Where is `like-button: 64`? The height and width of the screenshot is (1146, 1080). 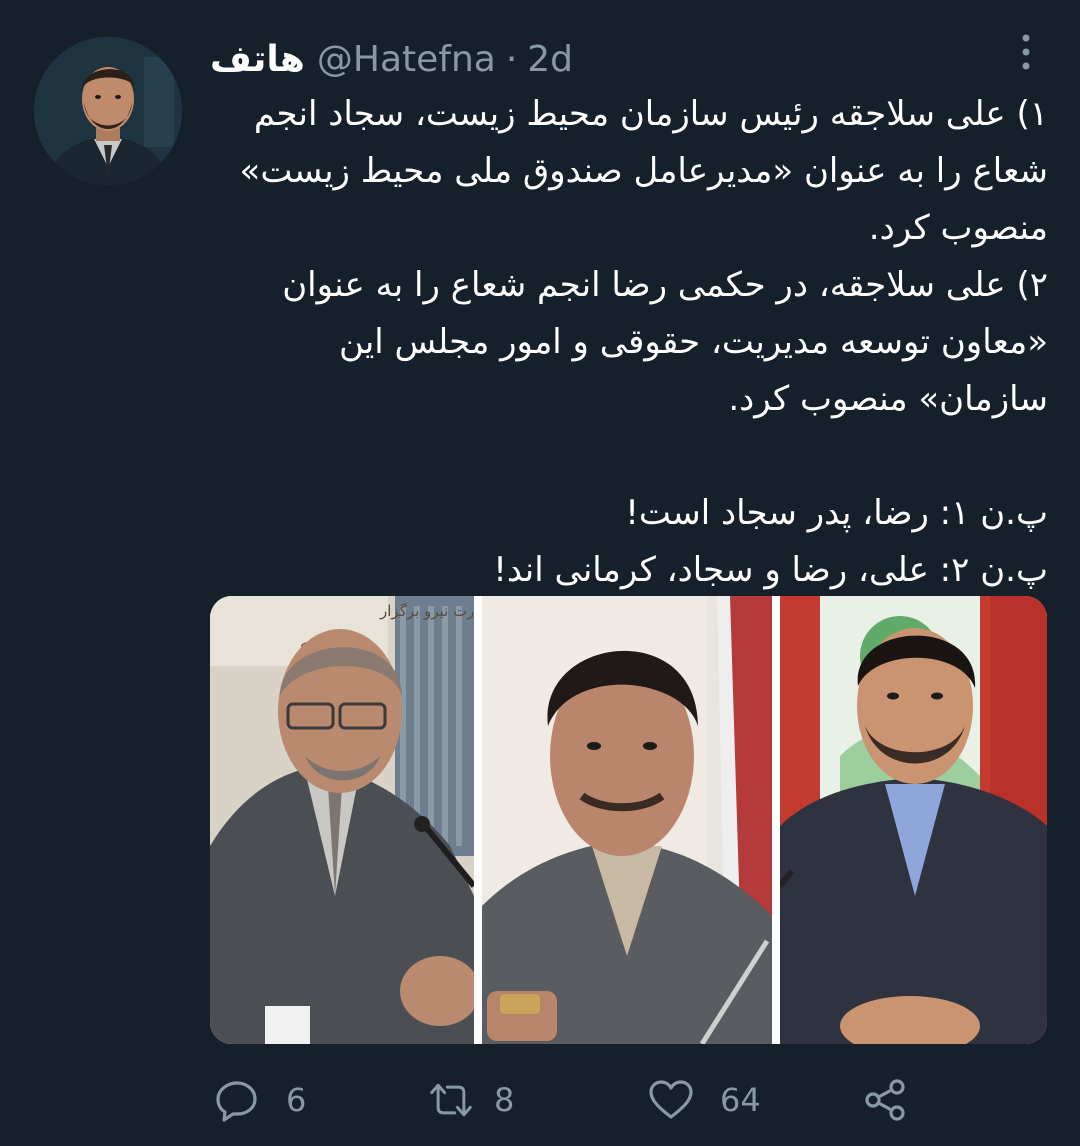
like-button: 64 is located at coordinates (704, 1100).